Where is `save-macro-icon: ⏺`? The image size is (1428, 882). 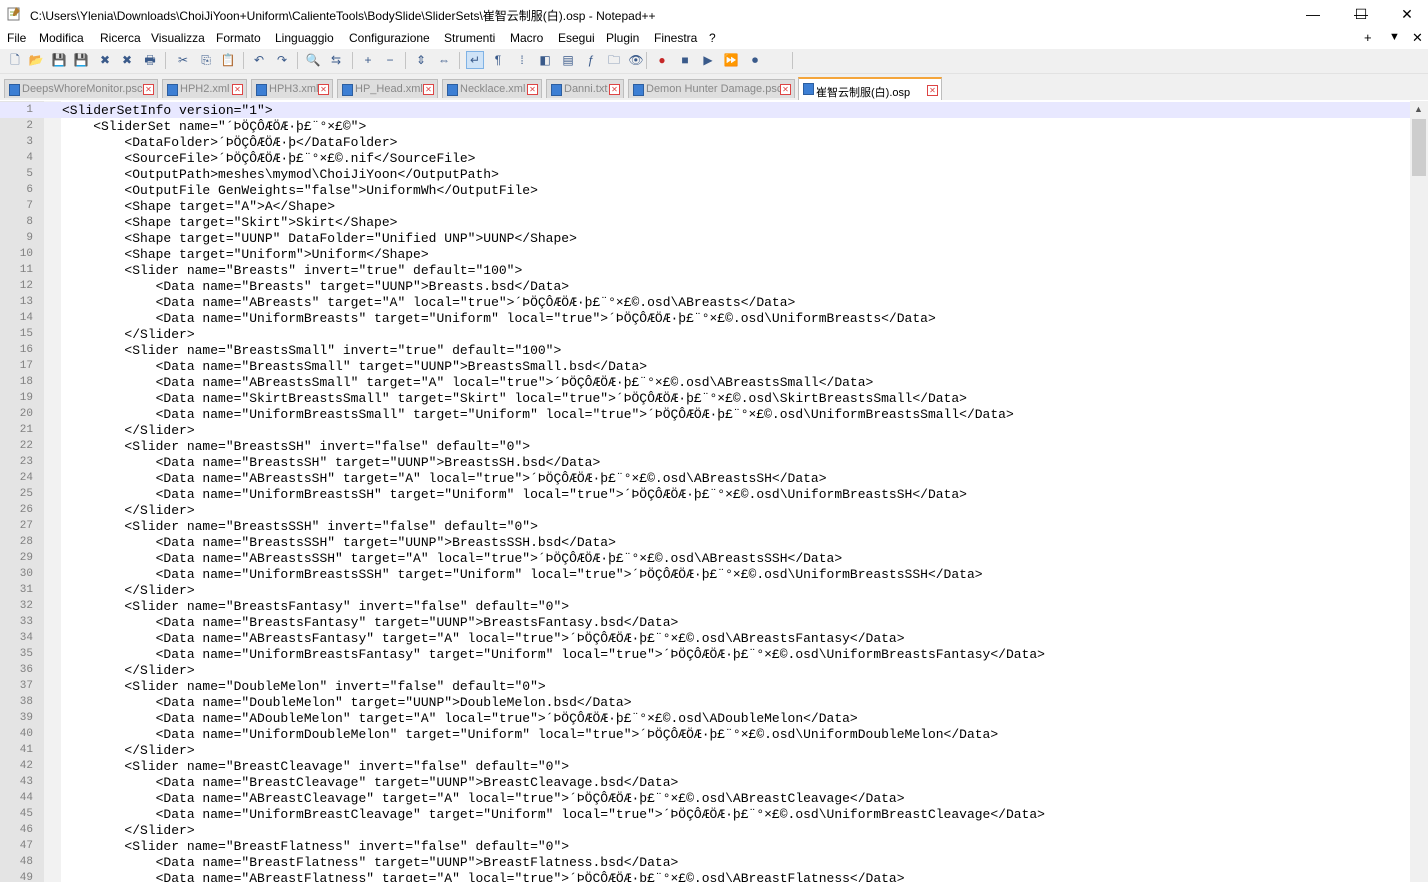
save-macro-icon: ⏺ is located at coordinates (755, 60).